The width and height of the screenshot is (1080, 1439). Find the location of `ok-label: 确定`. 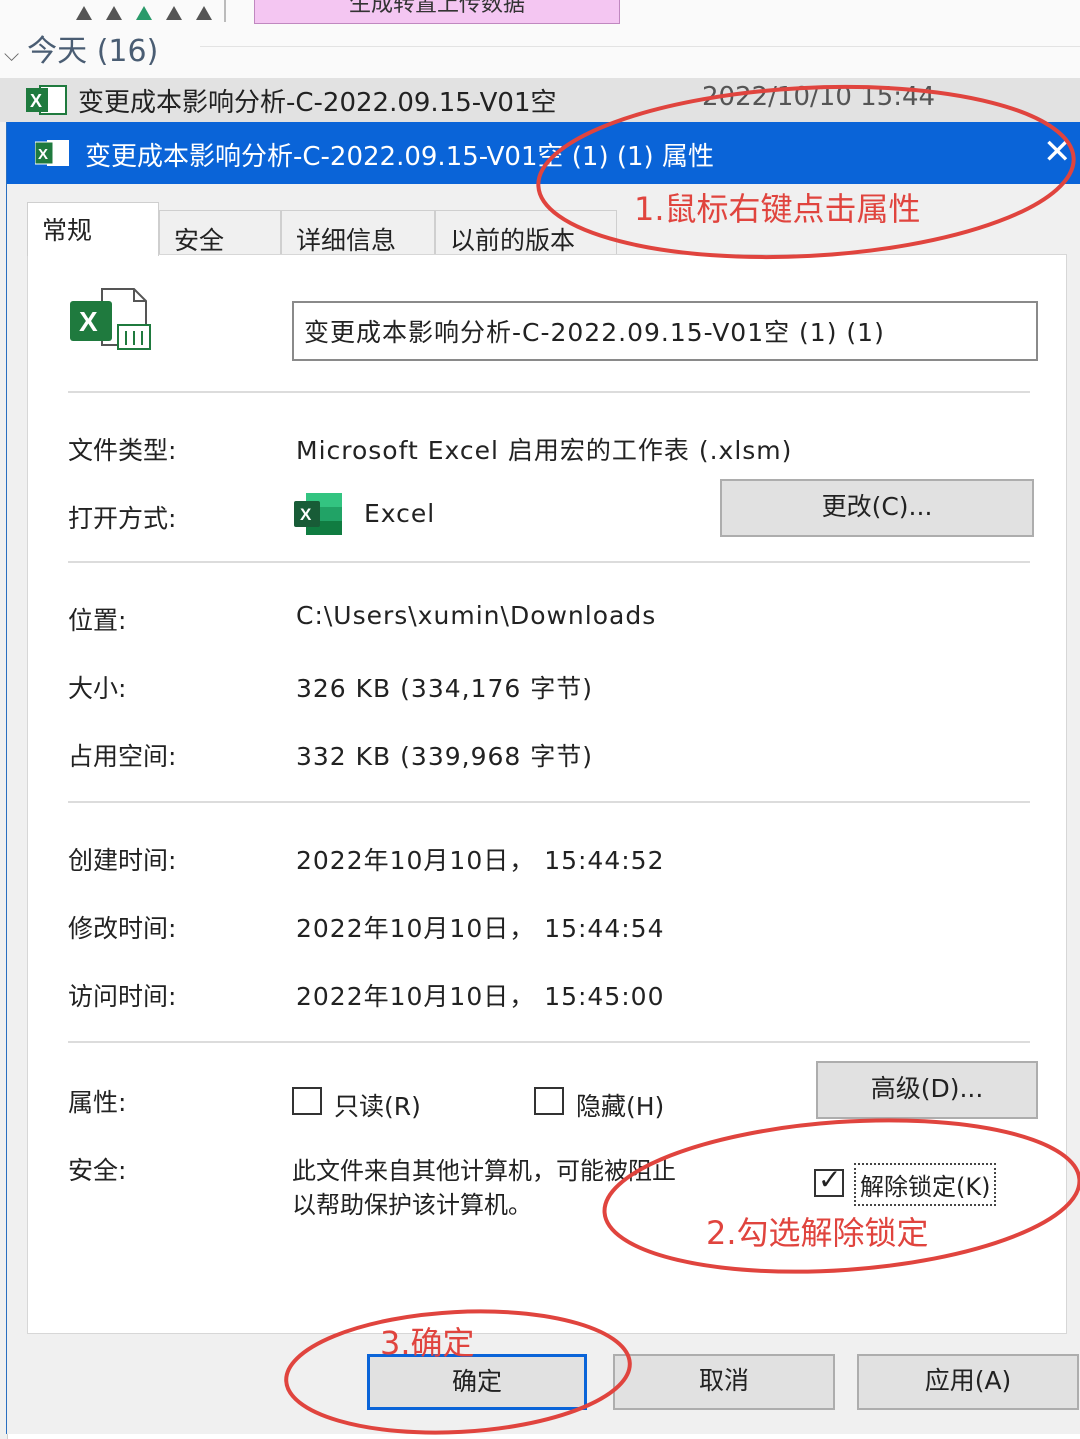

ok-label: 确定 is located at coordinates (476, 1381).